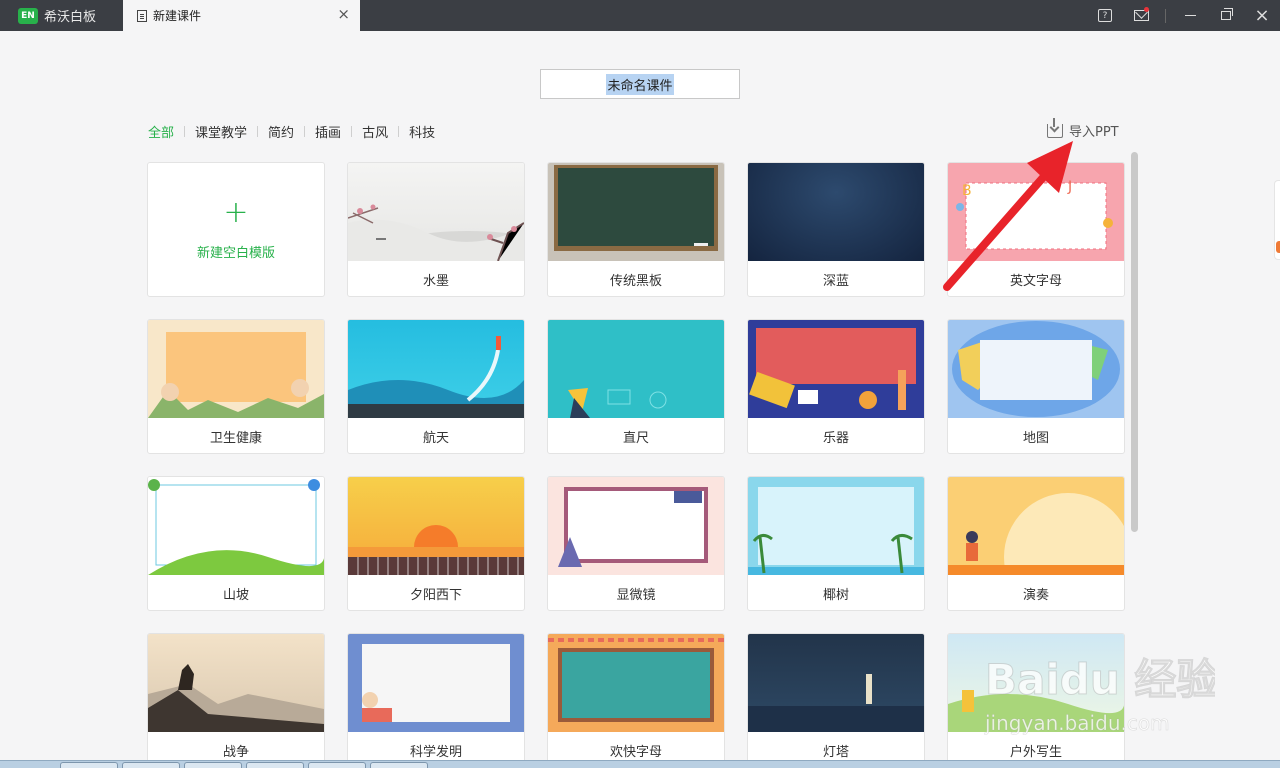 This screenshot has height=768, width=1280. I want to click on template-card: 显微镜, so click(636, 543).